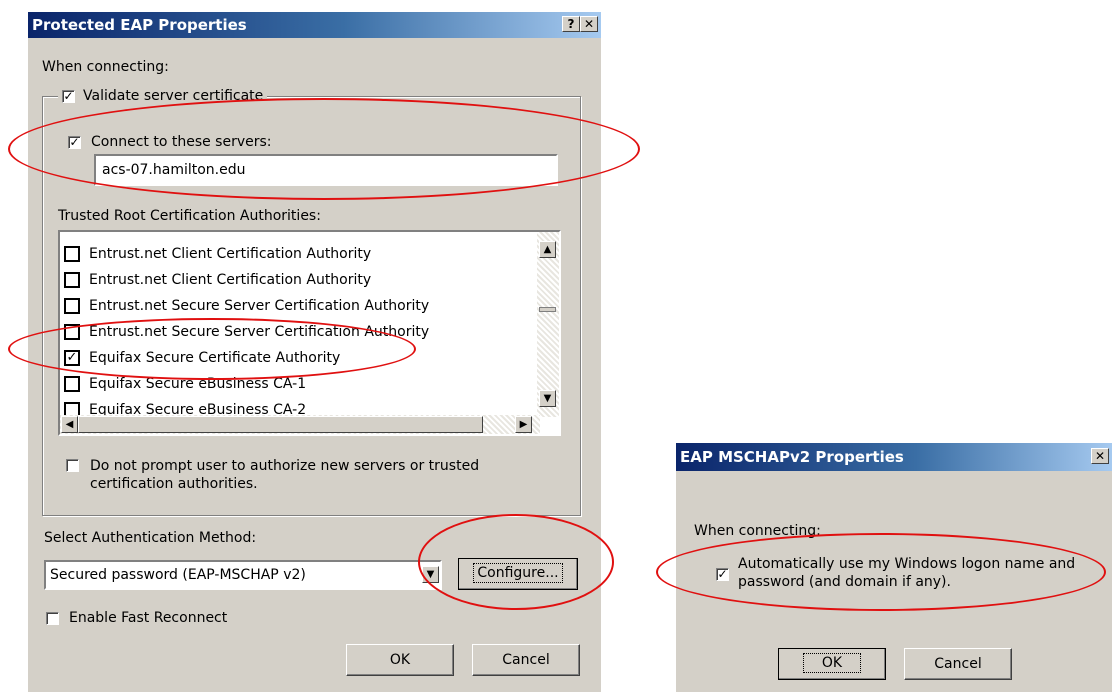 The width and height of the screenshot is (1112, 692). What do you see at coordinates (280, 424) in the screenshot?
I see `h-scroll-thumb` at bounding box center [280, 424].